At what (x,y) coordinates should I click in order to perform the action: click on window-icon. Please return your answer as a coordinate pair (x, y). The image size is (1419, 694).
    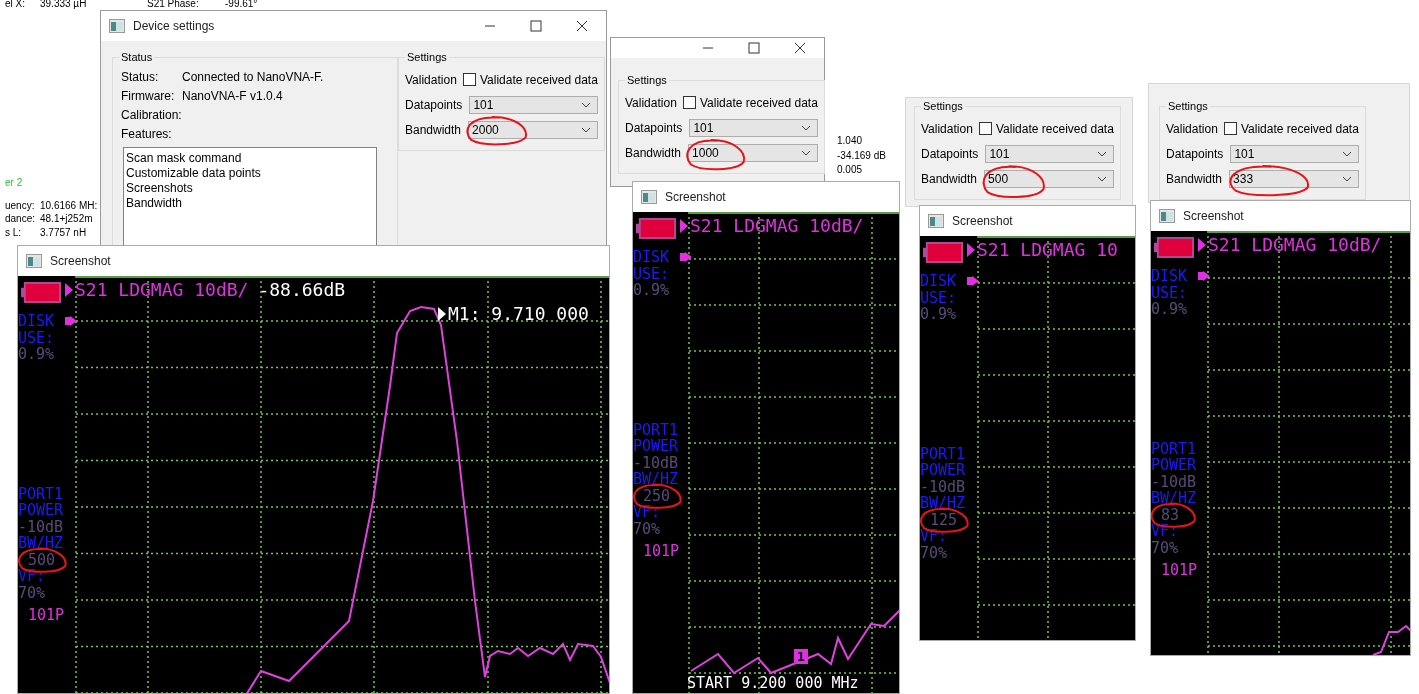
    Looking at the image, I should click on (117, 26).